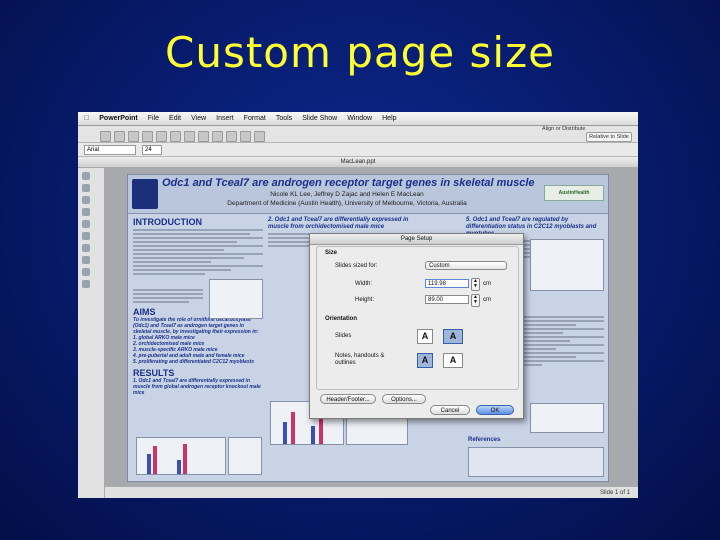 Image resolution: width=720 pixels, height=540 pixels. What do you see at coordinates (567, 265) in the screenshot?
I see `column-3-chart` at bounding box center [567, 265].